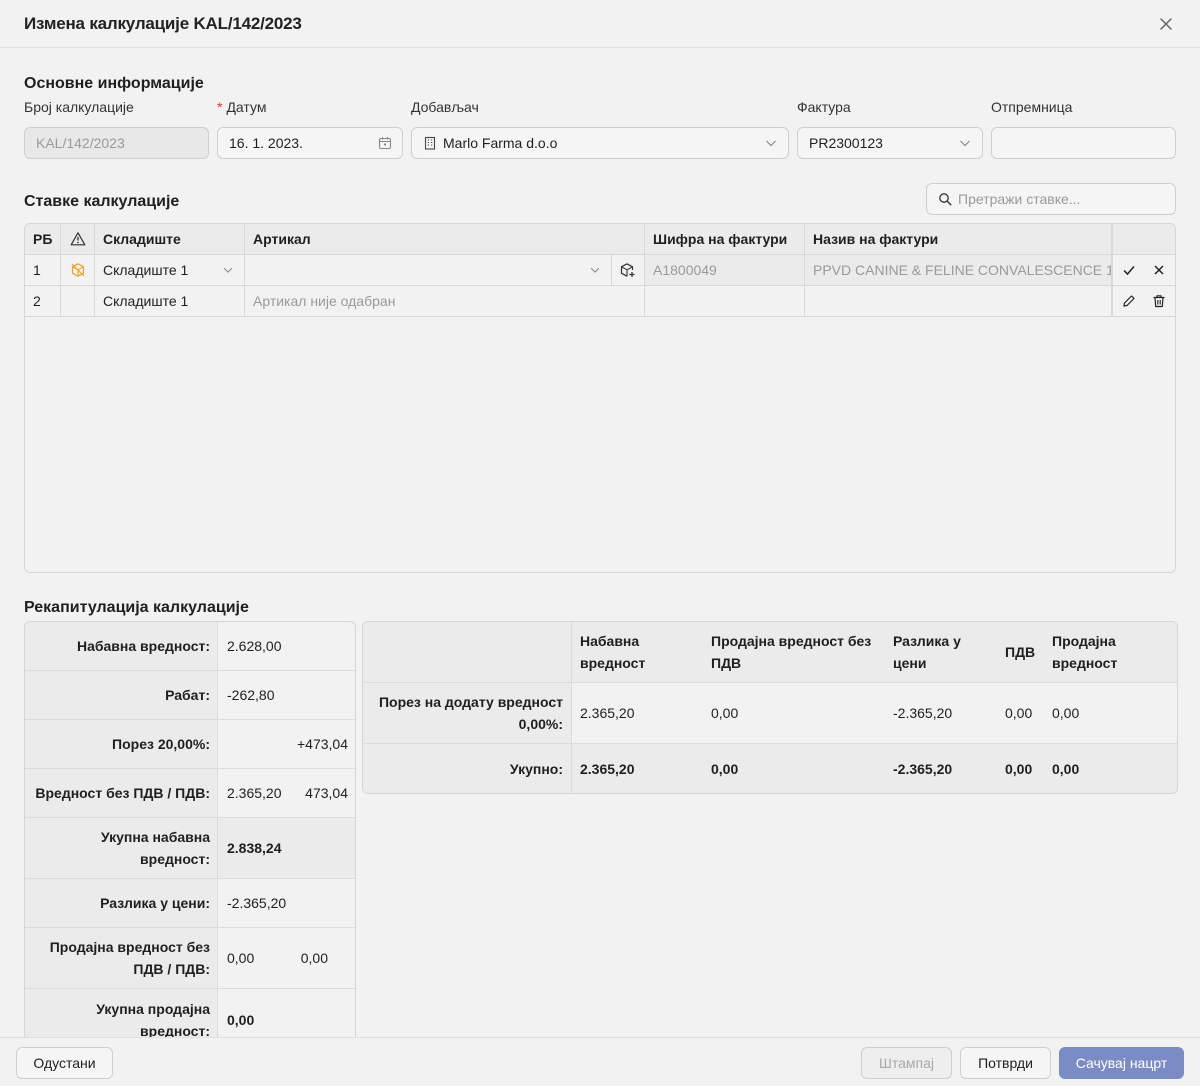 This screenshot has width=1200, height=1086. I want to click on col-article: Артикал, so click(445, 239).